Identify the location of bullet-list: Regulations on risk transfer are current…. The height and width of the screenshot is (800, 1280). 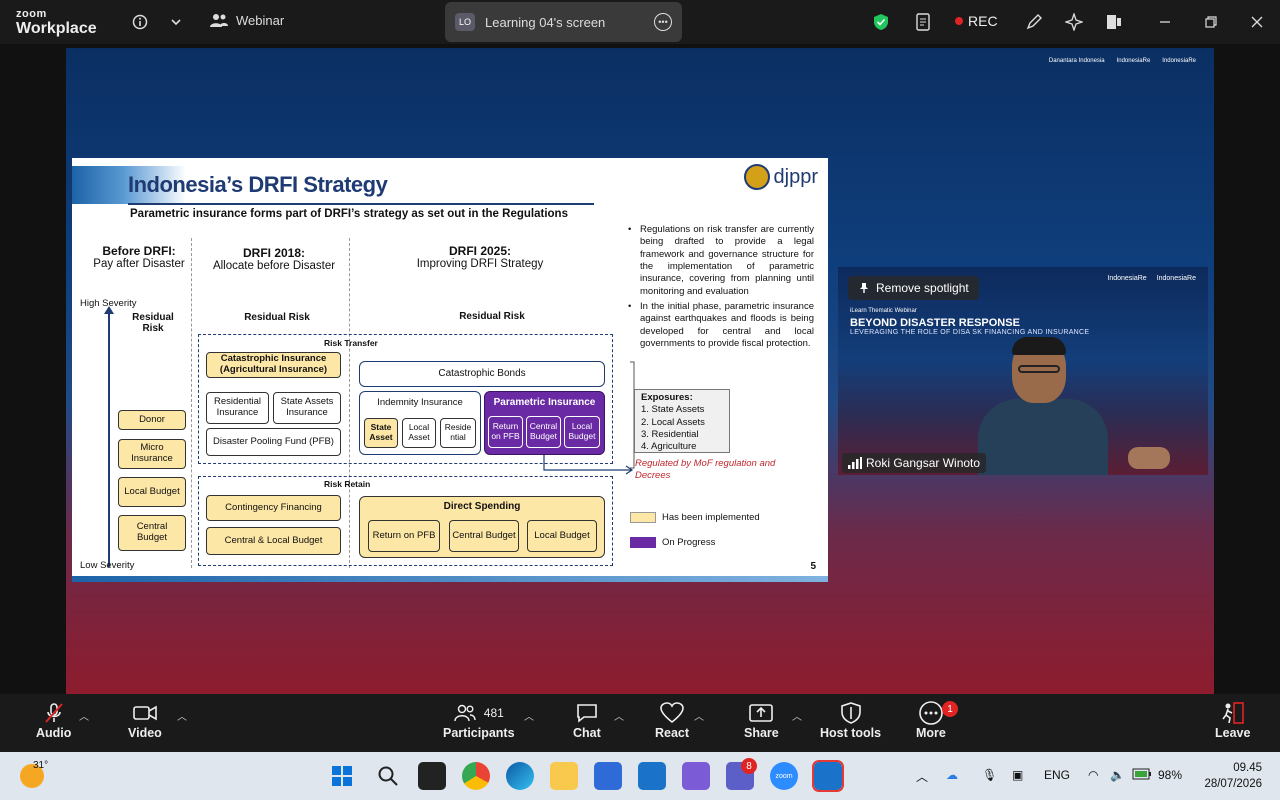
(721, 288).